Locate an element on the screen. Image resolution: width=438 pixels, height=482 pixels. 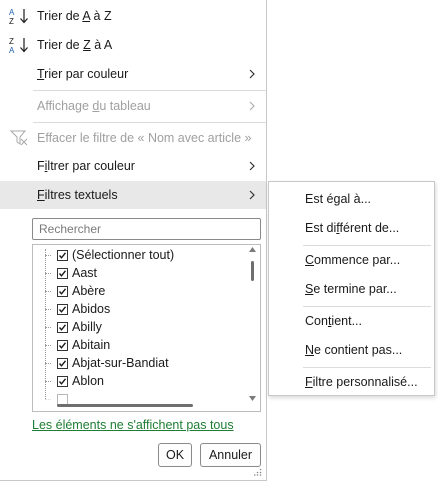
list-item-label: Abère is located at coordinates (89, 291).